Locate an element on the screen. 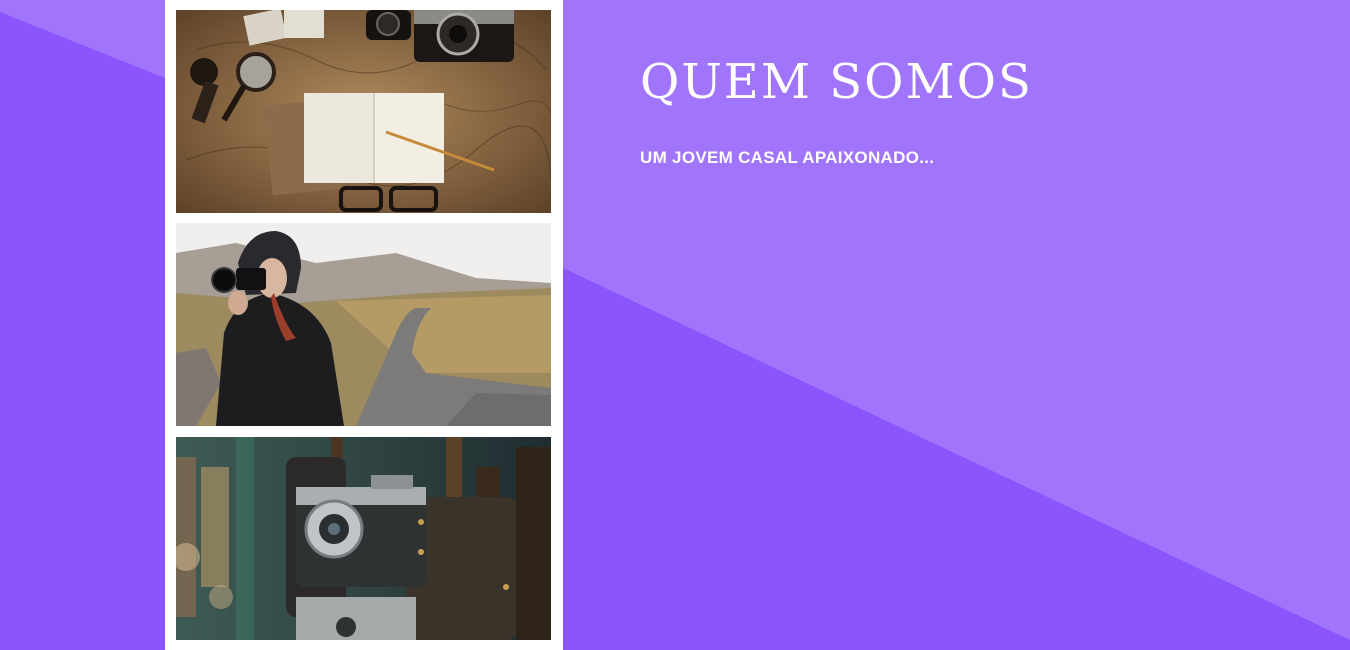 The width and height of the screenshot is (1350, 650). vintage-camera-image is located at coordinates (363, 538).